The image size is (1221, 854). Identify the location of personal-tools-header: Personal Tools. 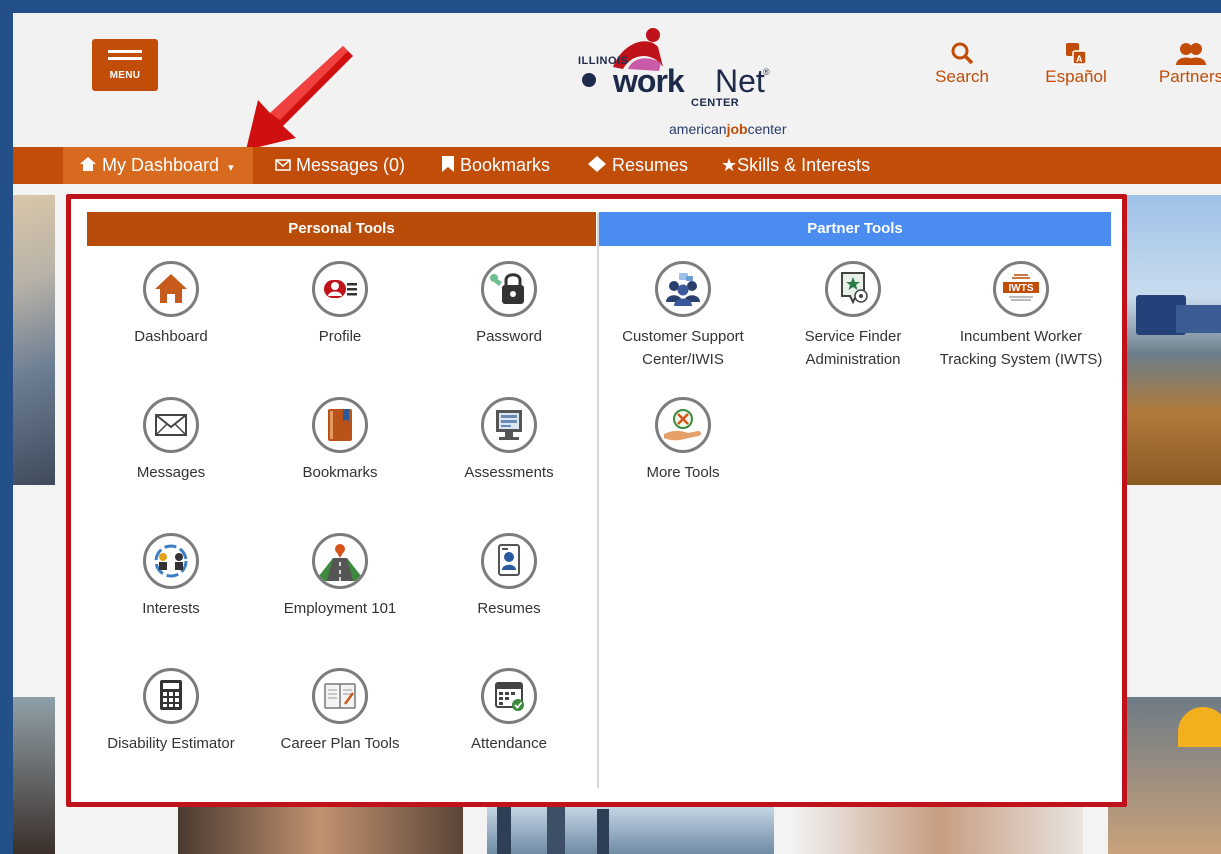
(341, 229).